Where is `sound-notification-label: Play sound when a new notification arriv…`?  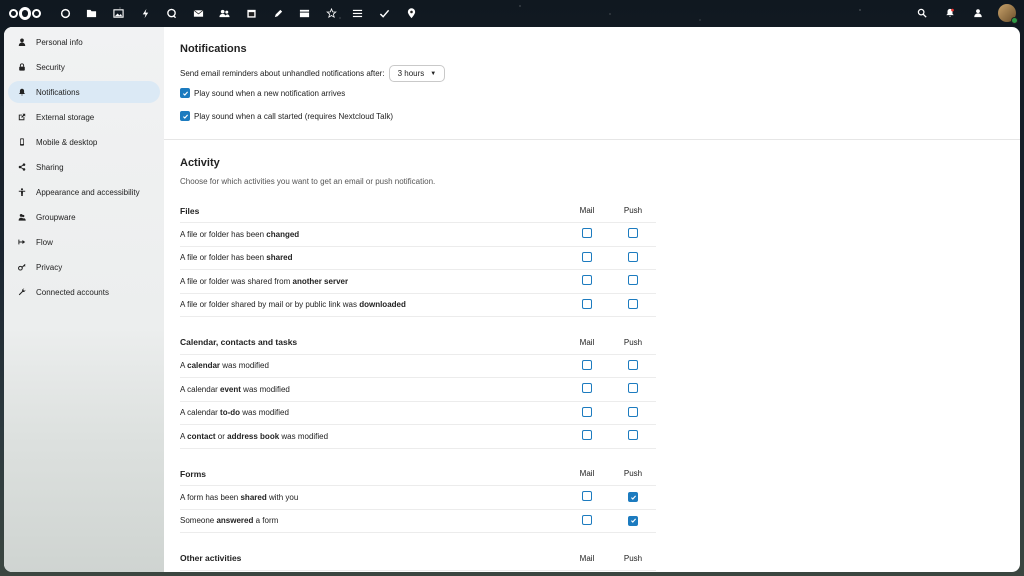 sound-notification-label: Play sound when a new notification arriv… is located at coordinates (270, 93).